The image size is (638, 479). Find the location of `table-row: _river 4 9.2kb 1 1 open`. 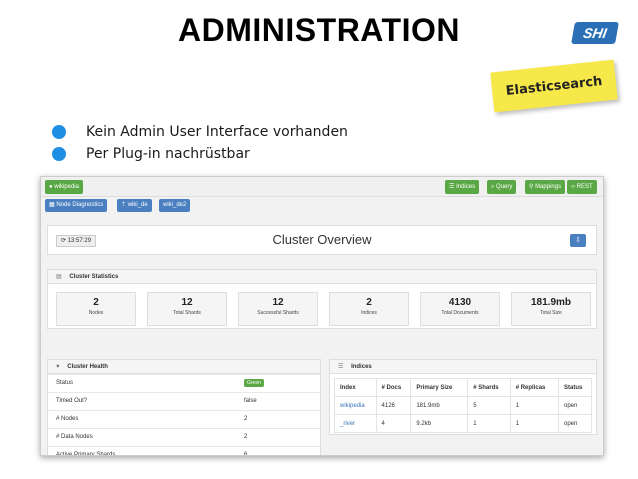

table-row: _river 4 9.2kb 1 1 open is located at coordinates (463, 423).